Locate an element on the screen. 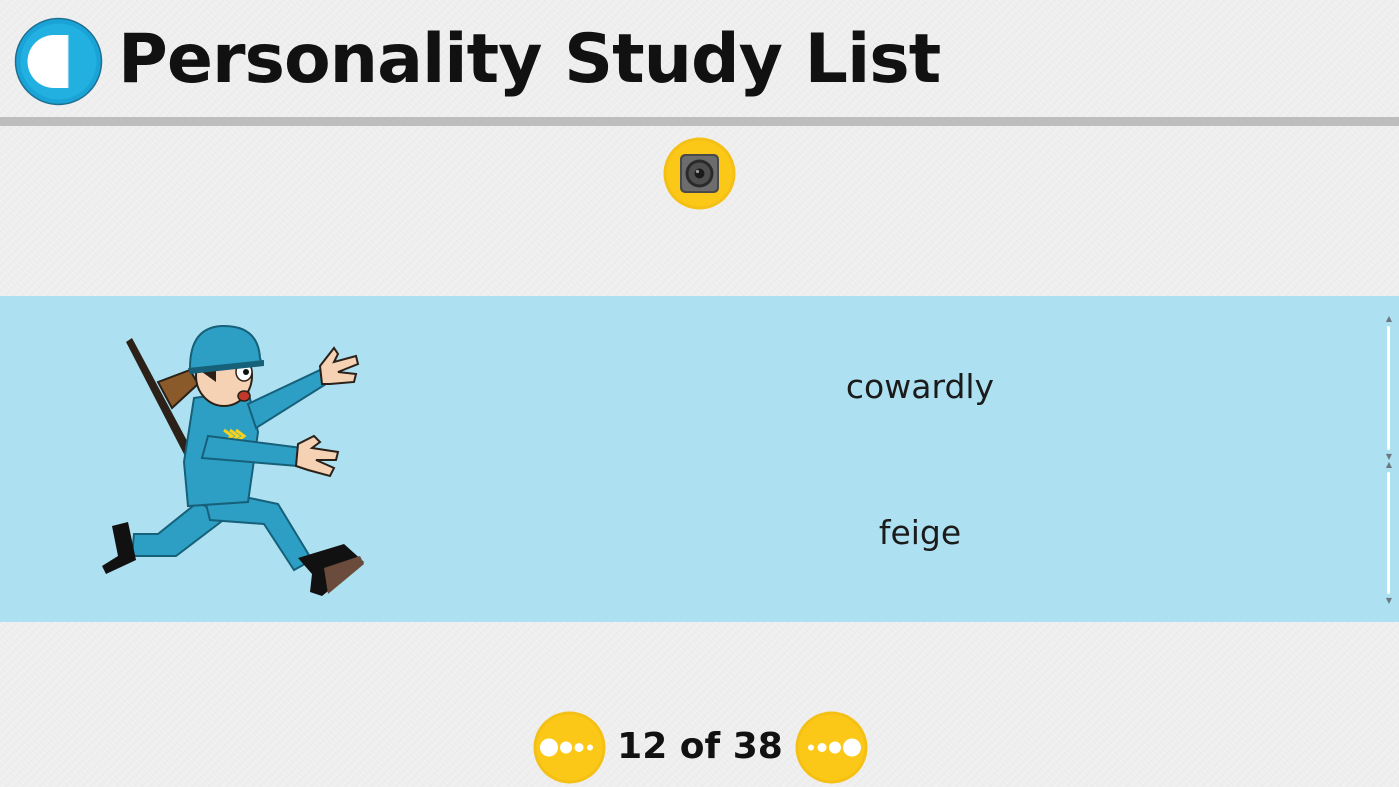  play-audio-button is located at coordinates (699, 173).